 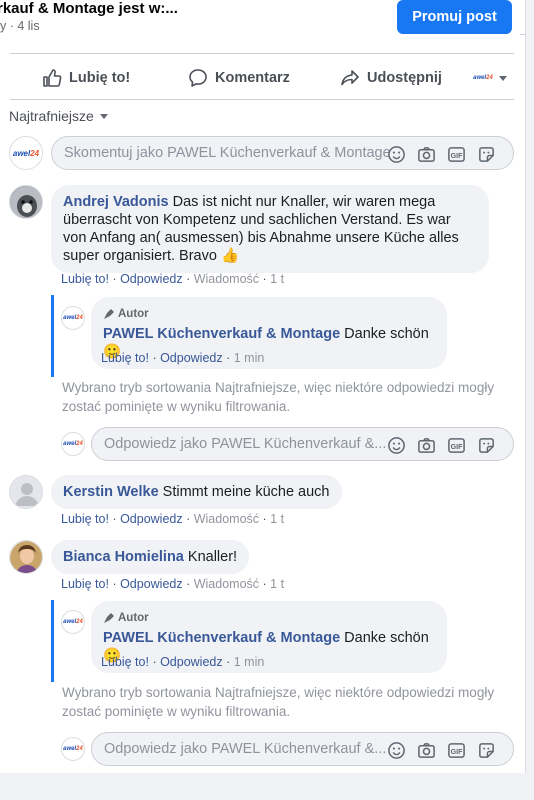 I want to click on share-button: Udostępnij, so click(x=391, y=78).